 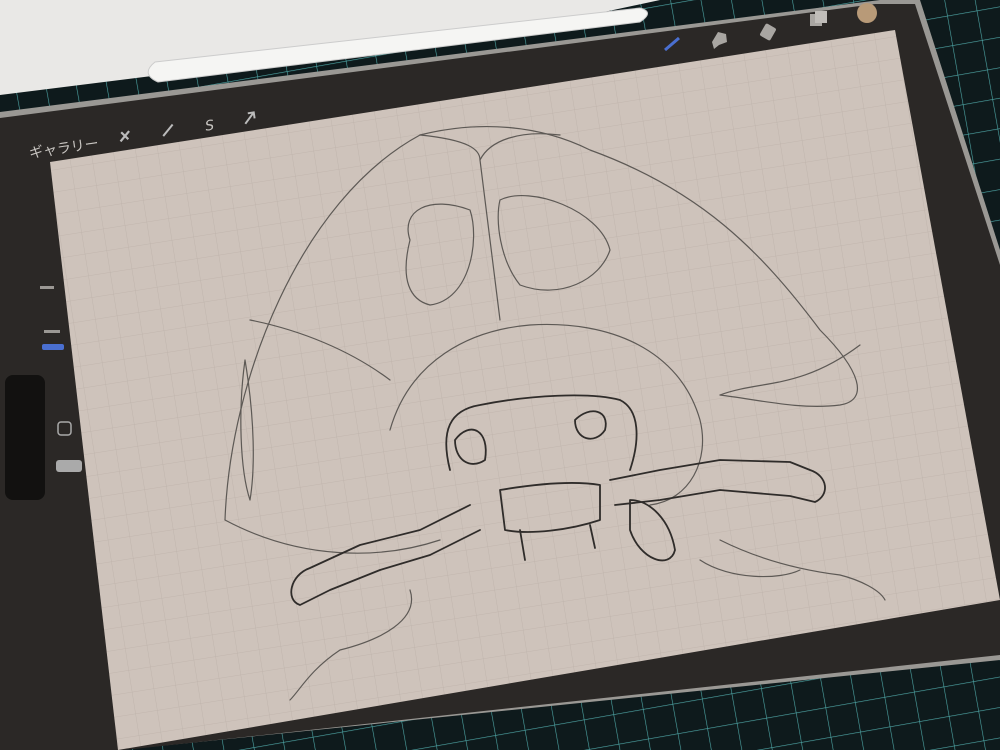 What do you see at coordinates (53, 347) in the screenshot?
I see `opacity-slider` at bounding box center [53, 347].